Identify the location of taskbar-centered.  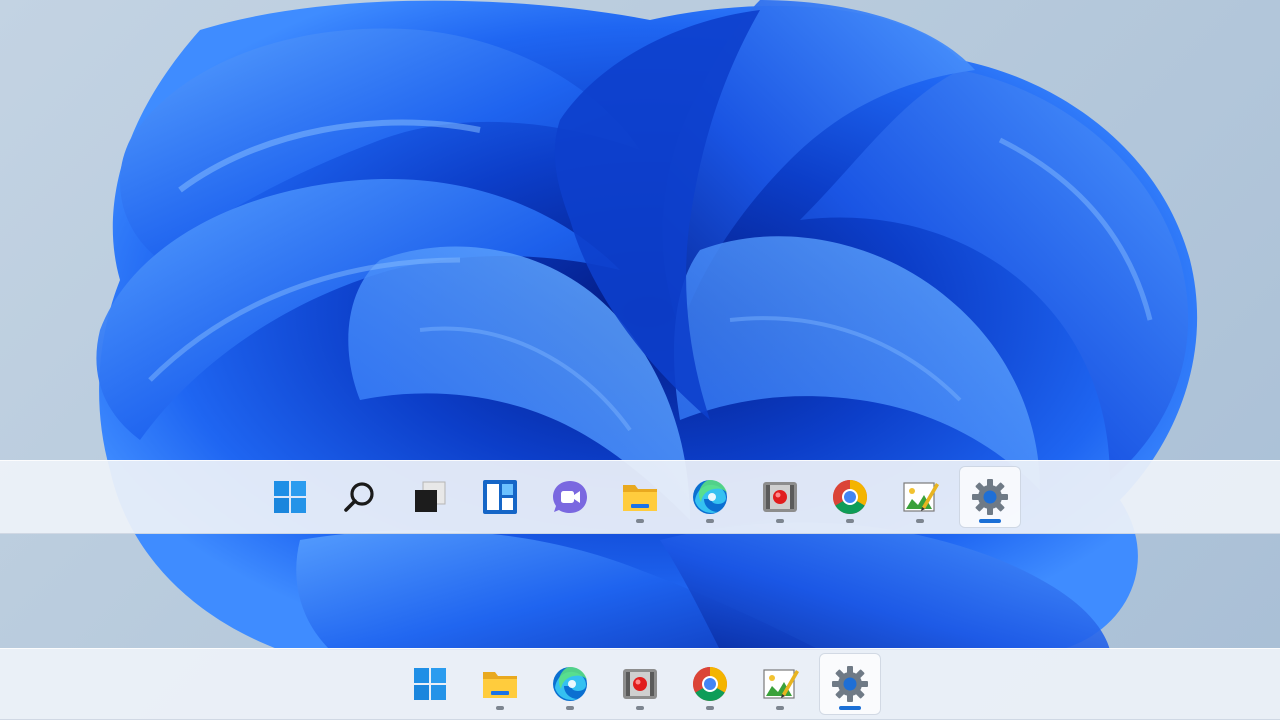
(640, 497).